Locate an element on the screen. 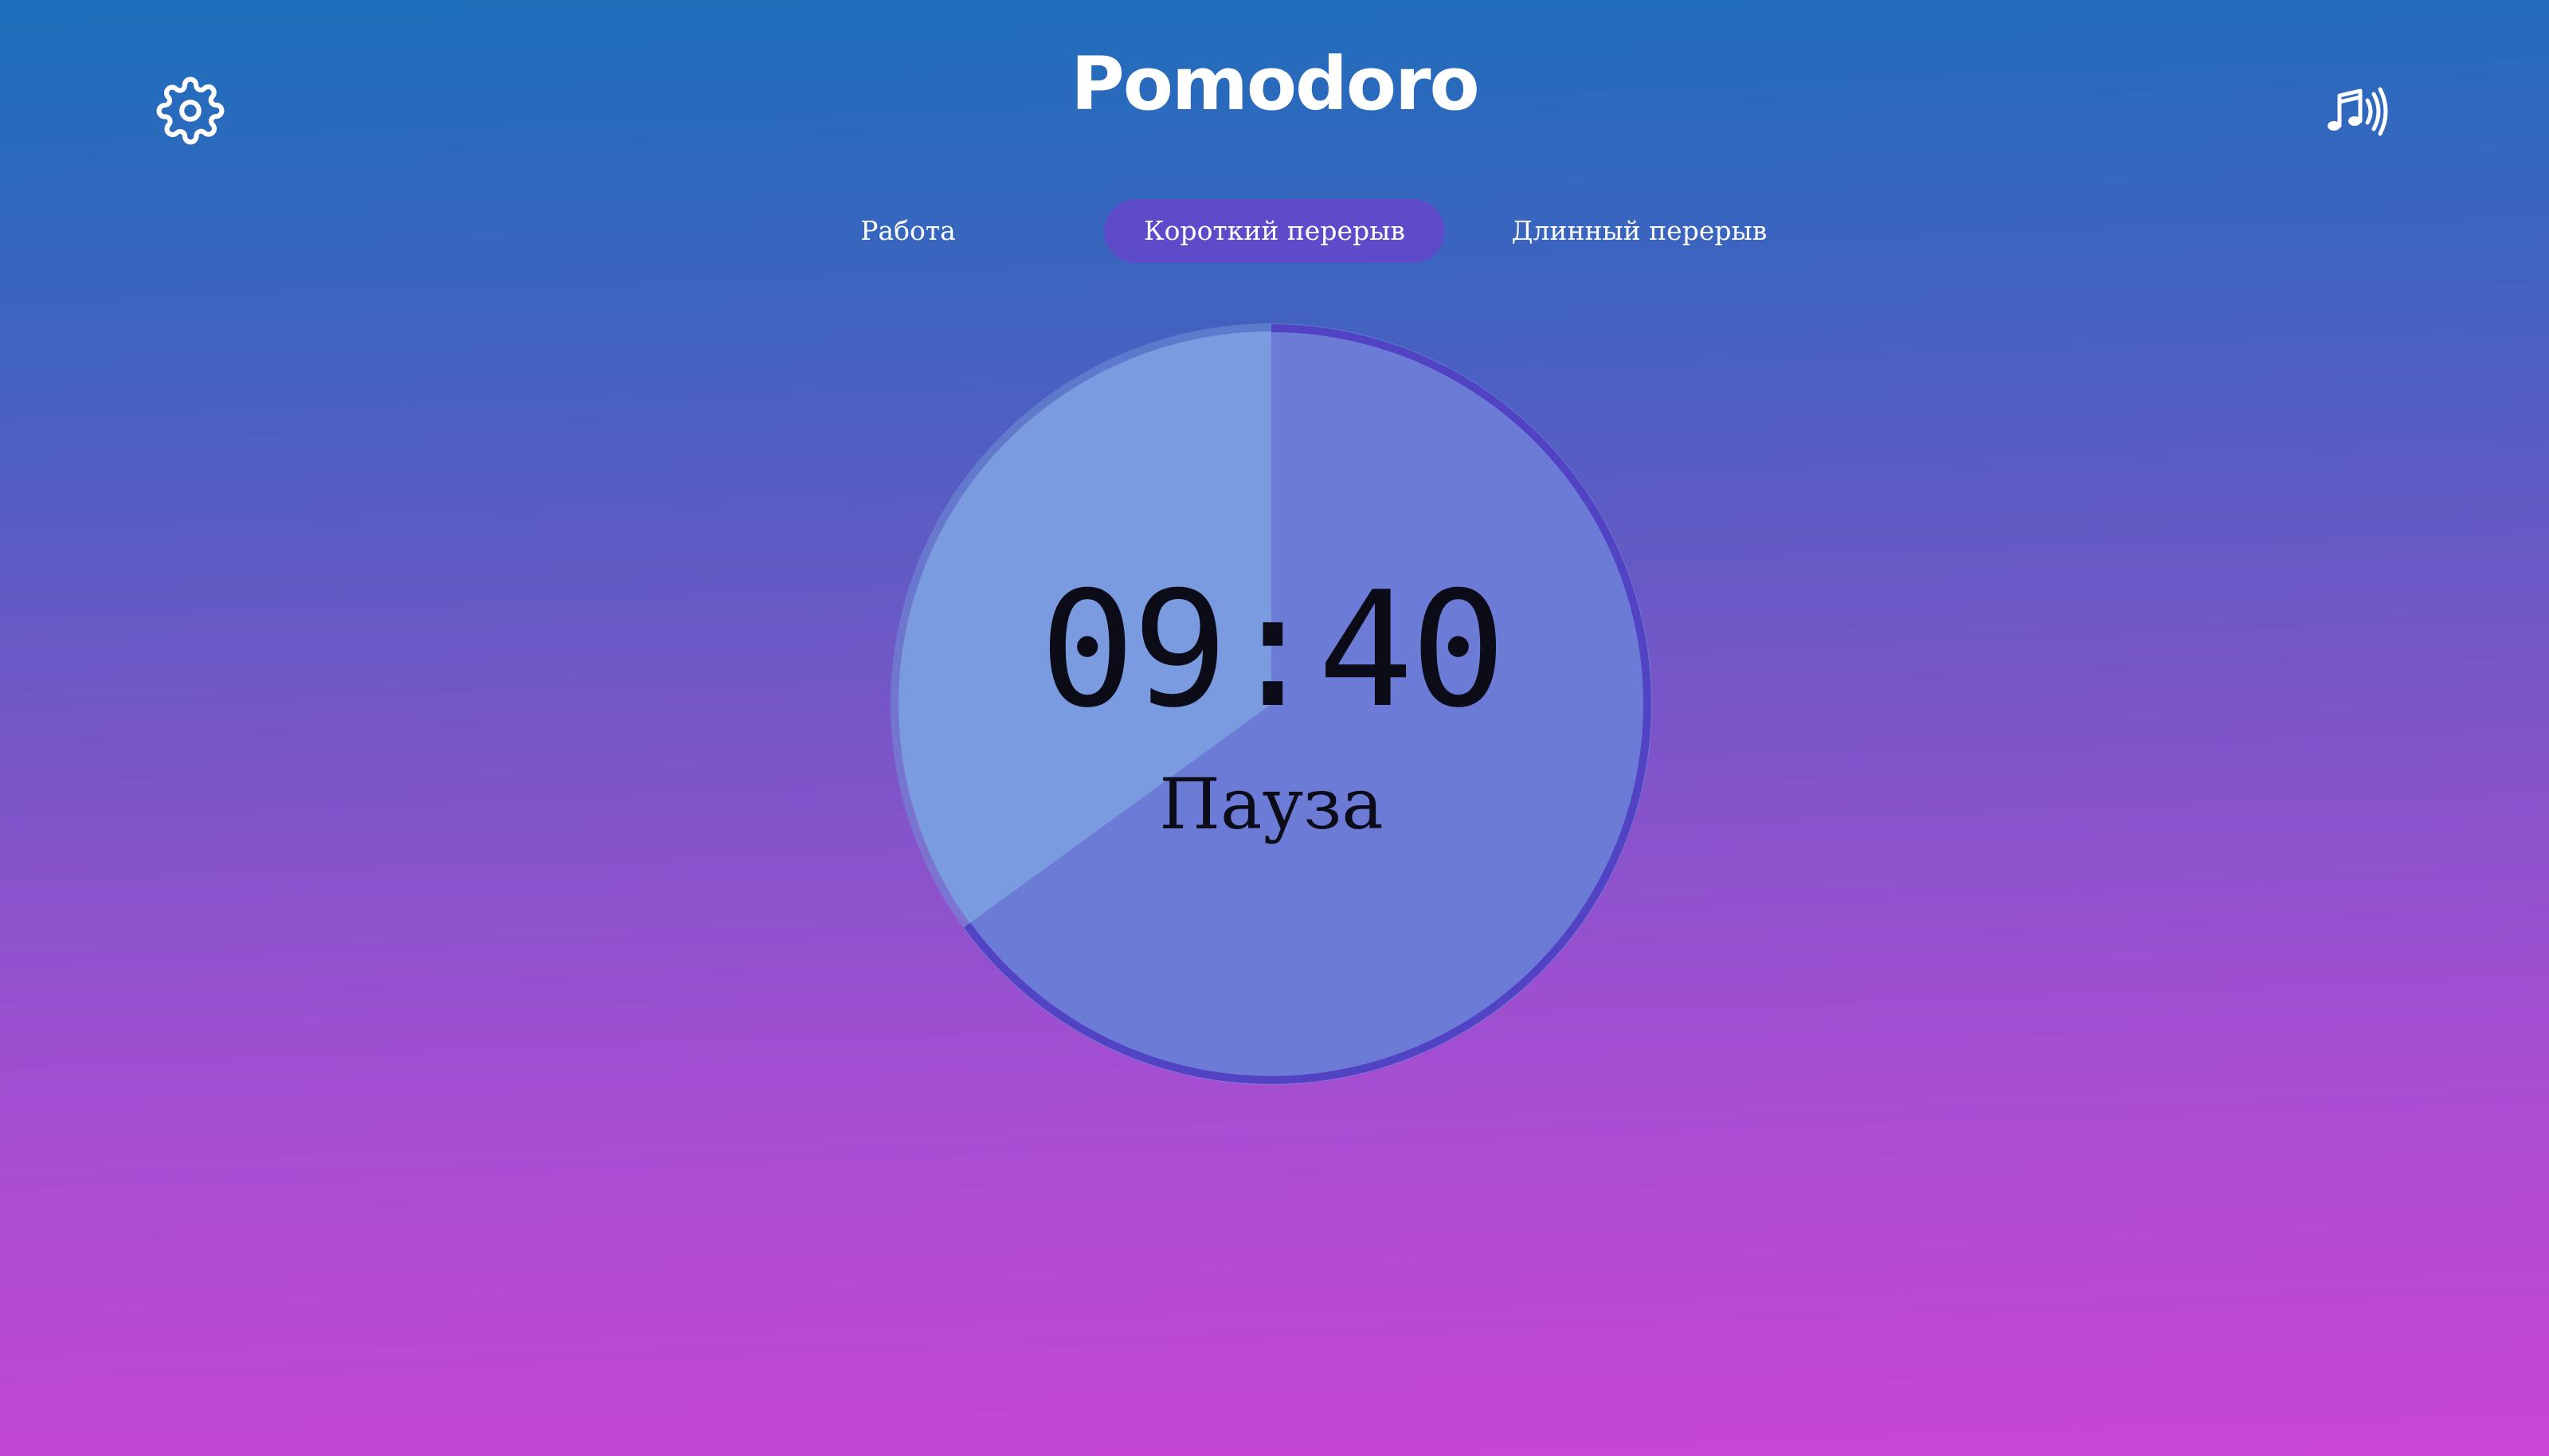 This screenshot has height=1456, width=2549. mode-tabs: Работа Короткий перерыв Длинный перерыв is located at coordinates (1274, 231).